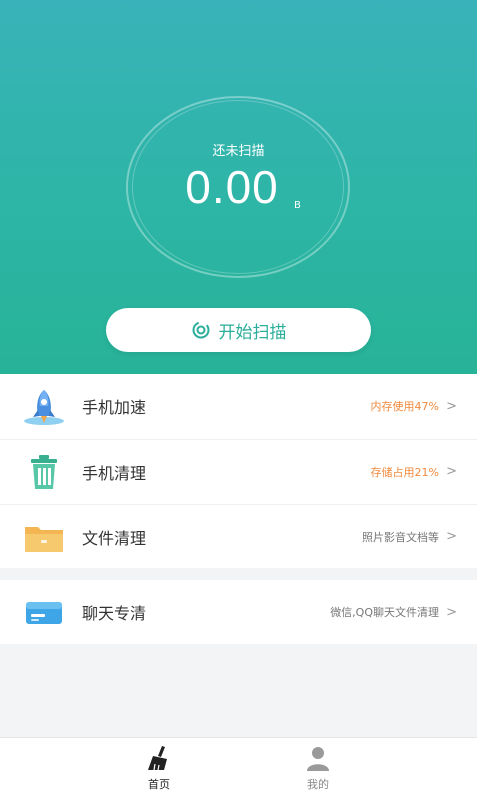 The height and width of the screenshot is (797, 477). What do you see at coordinates (318, 784) in the screenshot?
I see `tab-mine-label: 我的` at bounding box center [318, 784].